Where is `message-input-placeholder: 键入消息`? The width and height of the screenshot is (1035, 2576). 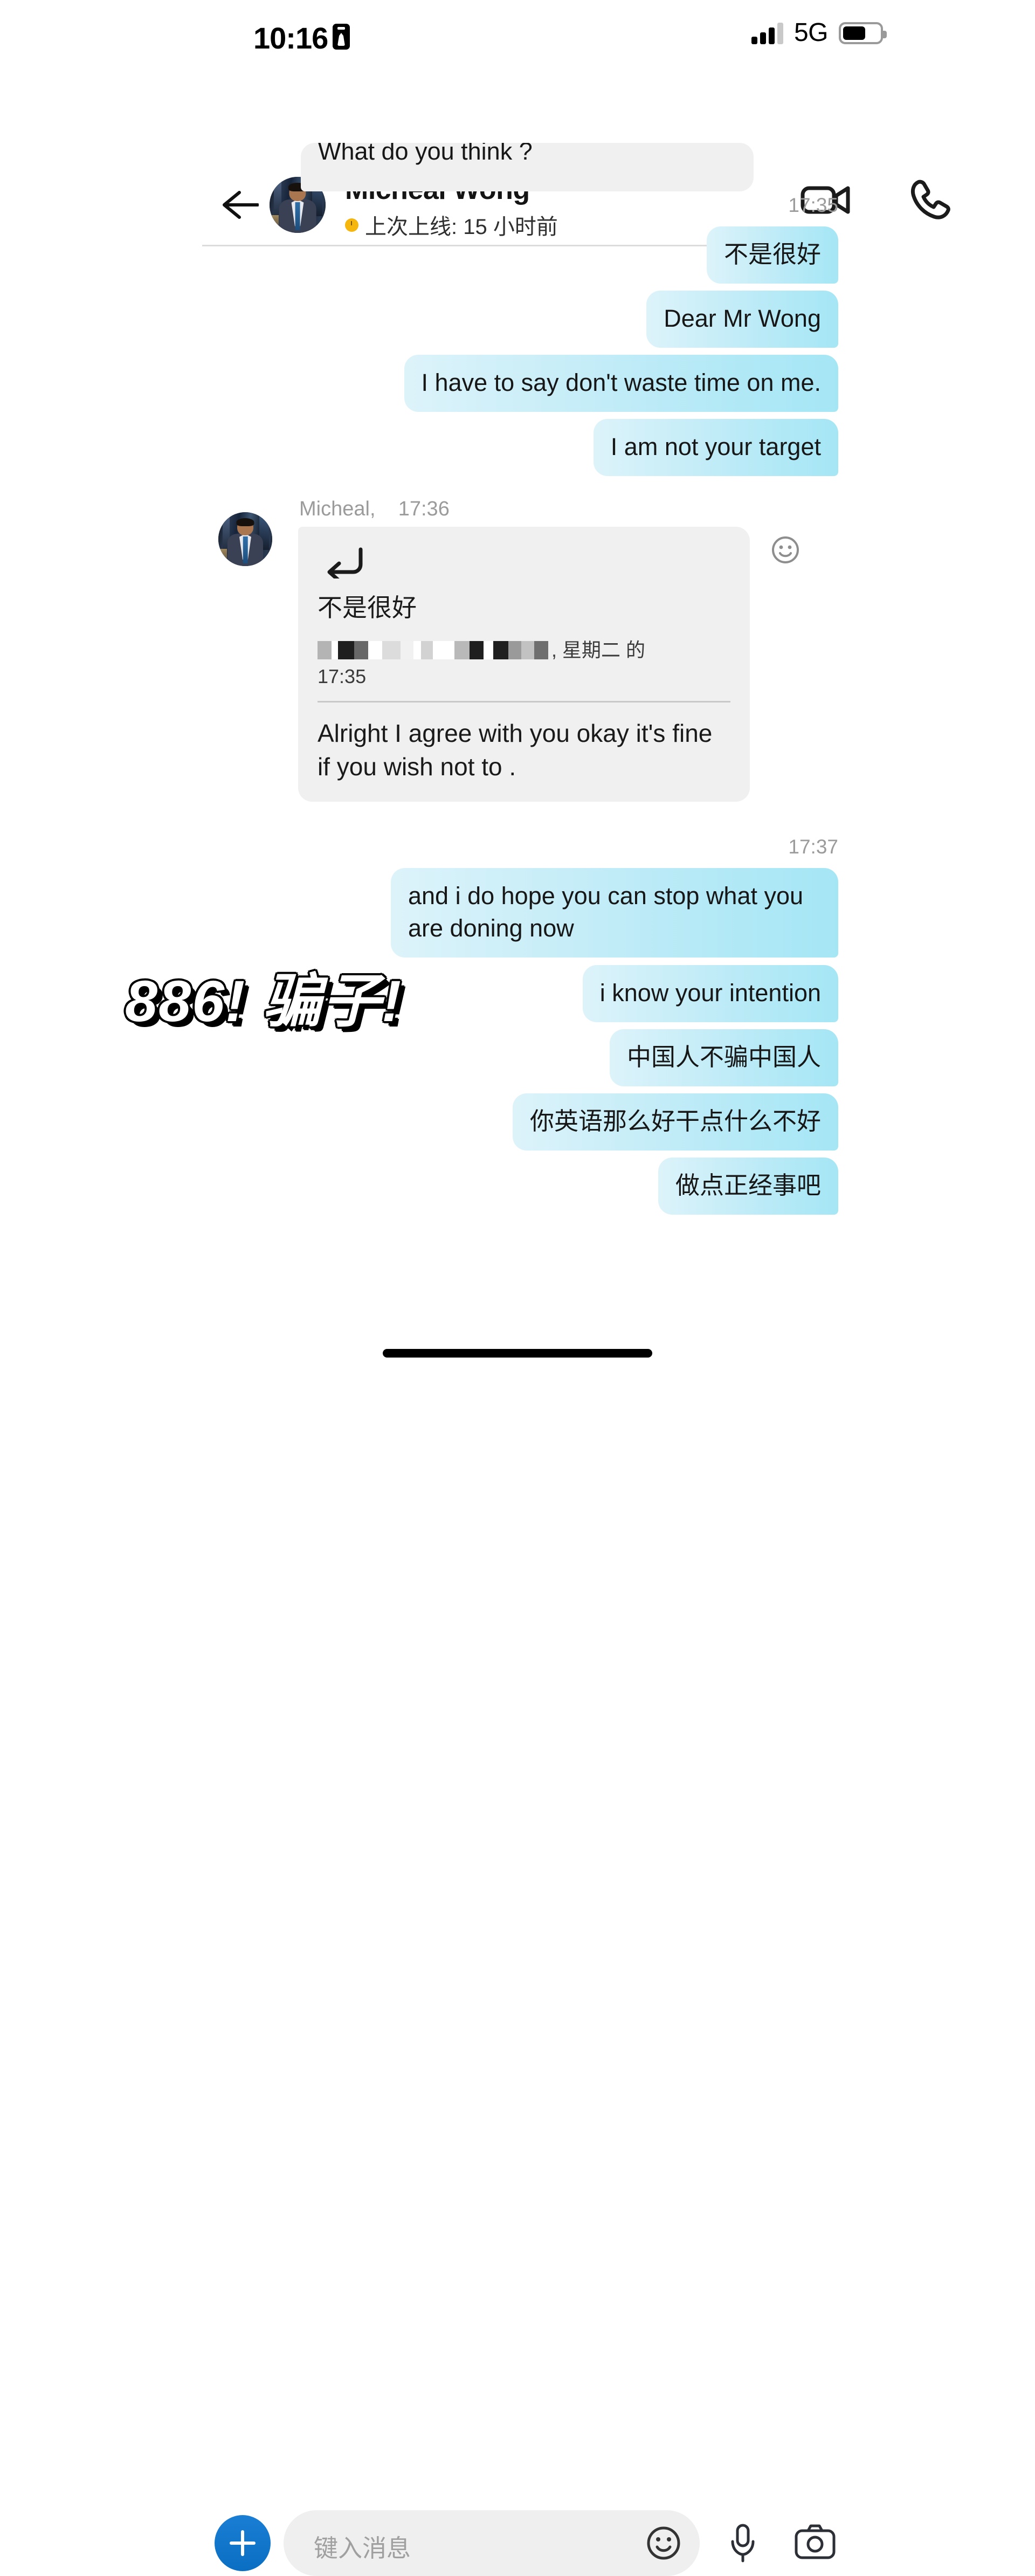 message-input-placeholder: 键入消息 is located at coordinates (362, 2548).